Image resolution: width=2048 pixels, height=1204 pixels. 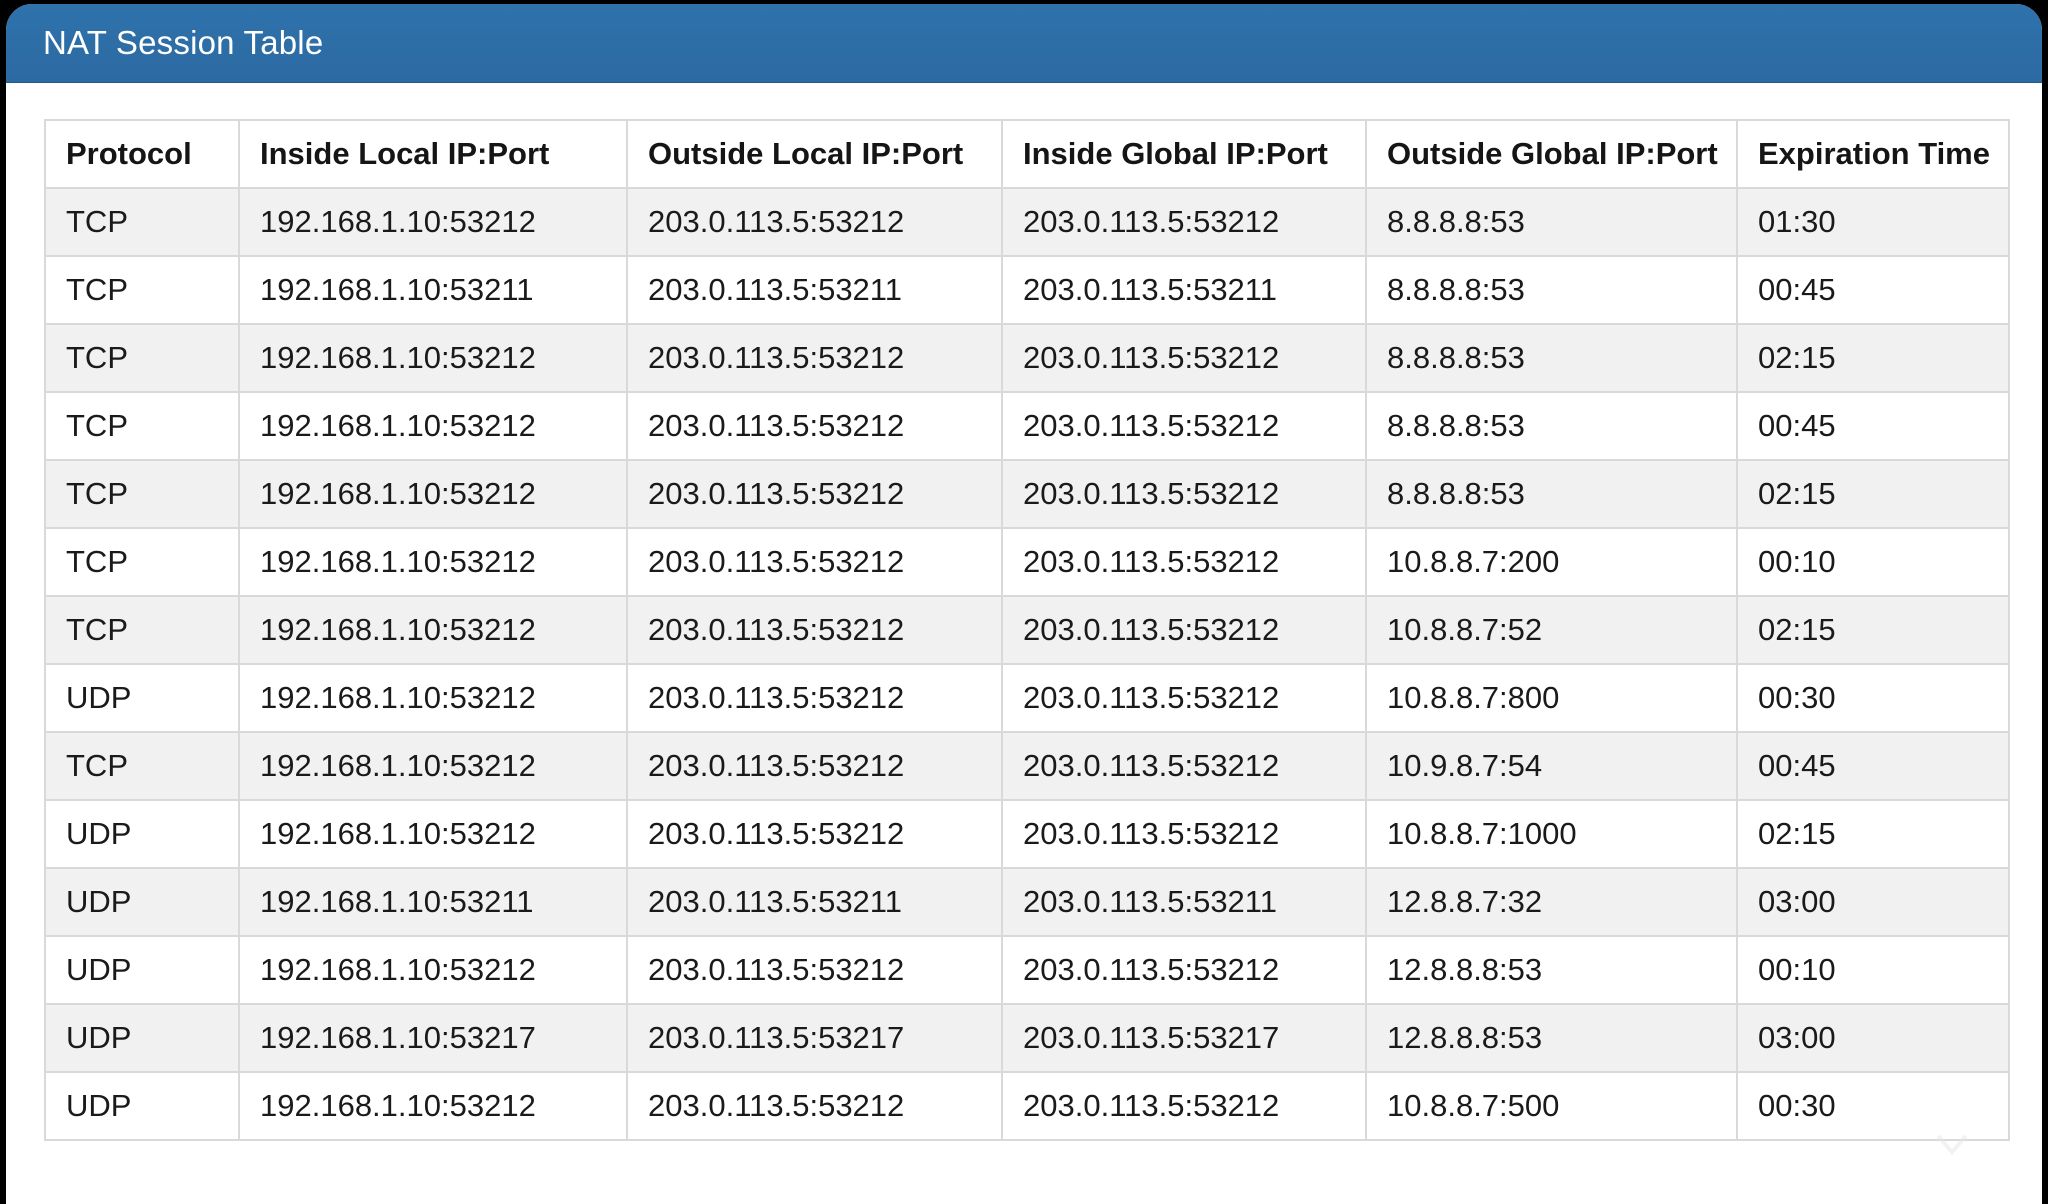 I want to click on cell-expiration: 00:30, so click(x=1873, y=698).